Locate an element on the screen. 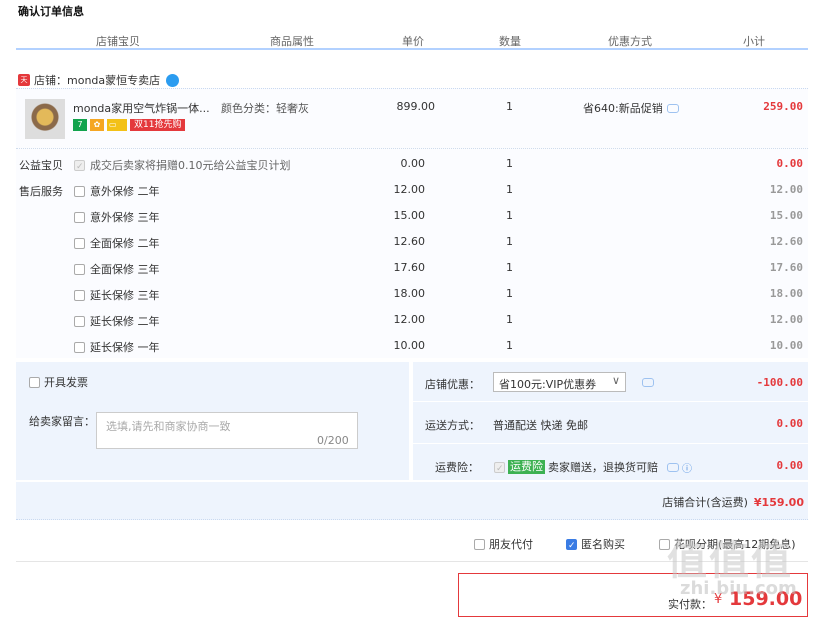 The height and width of the screenshot is (617, 816). col-subtotal: 小计 is located at coordinates (754, 41).